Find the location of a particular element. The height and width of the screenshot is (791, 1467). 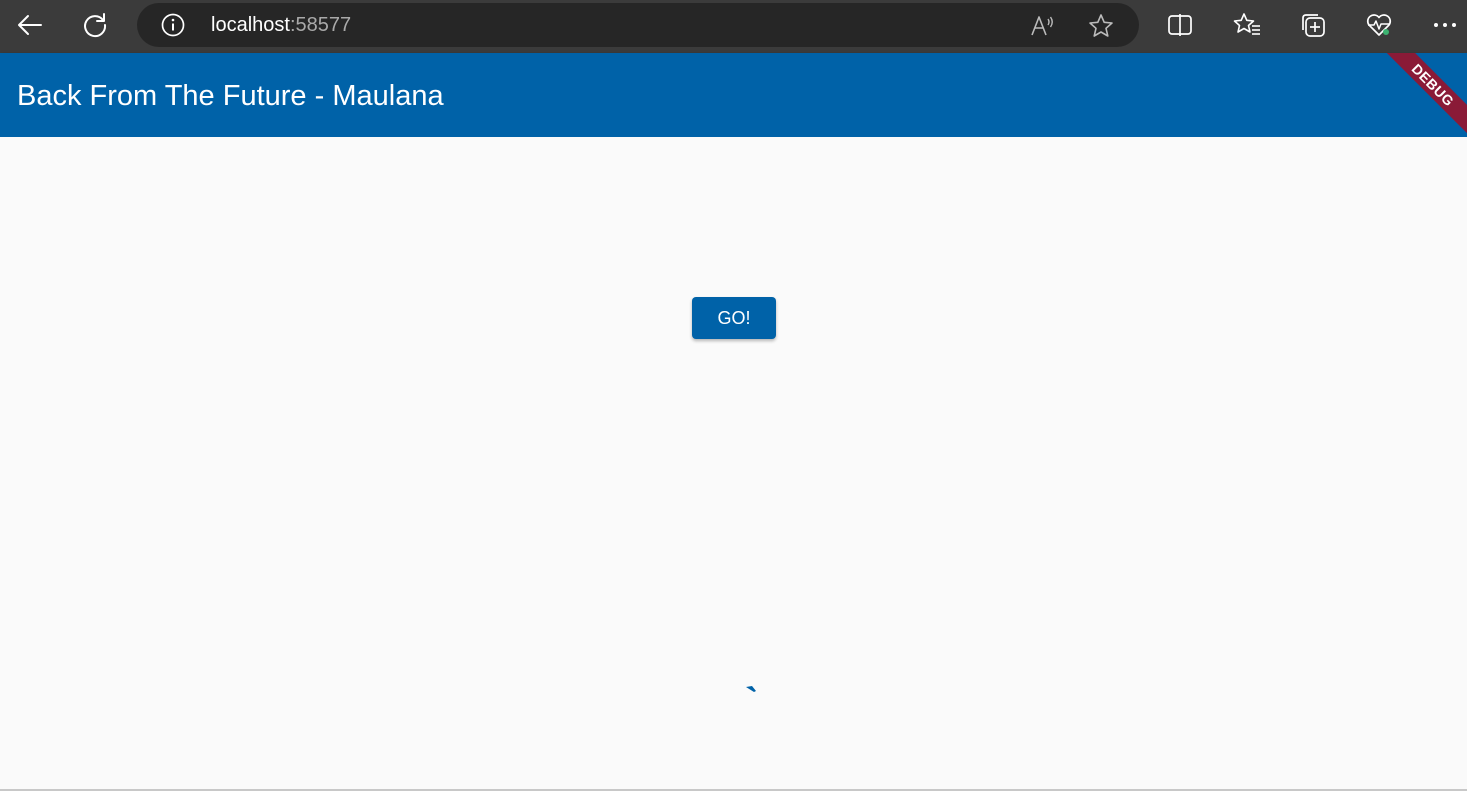

browser-toolbar: localhost:58577 is located at coordinates (733, 26).